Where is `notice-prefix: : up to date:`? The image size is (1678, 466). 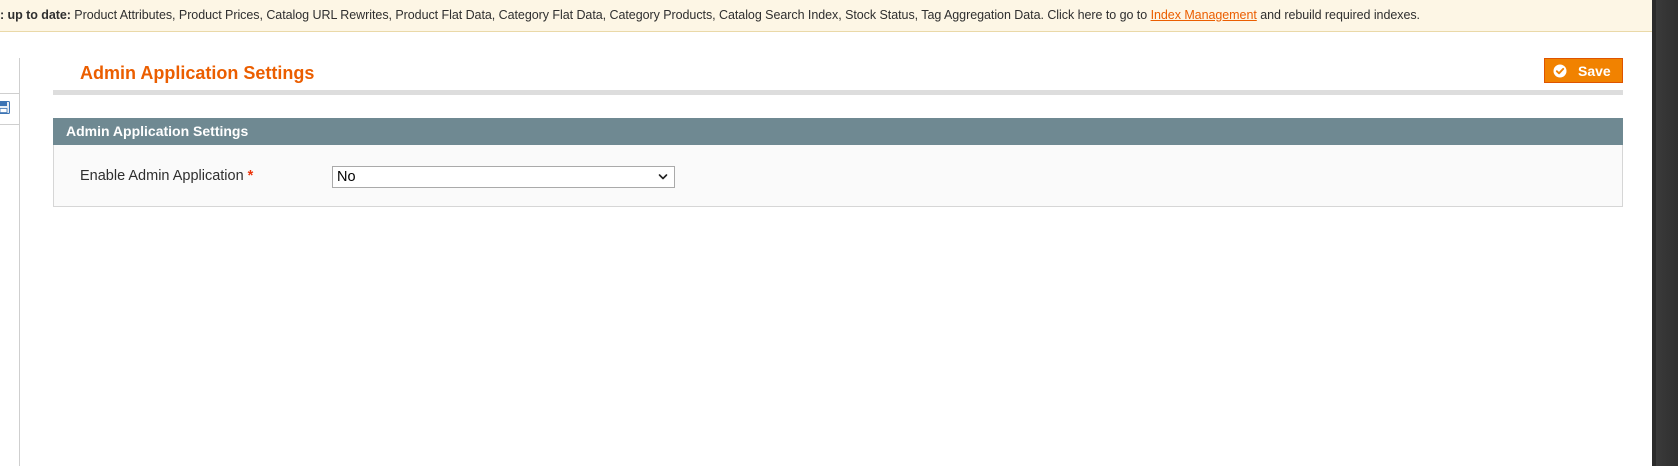 notice-prefix: : up to date: is located at coordinates (35, 15).